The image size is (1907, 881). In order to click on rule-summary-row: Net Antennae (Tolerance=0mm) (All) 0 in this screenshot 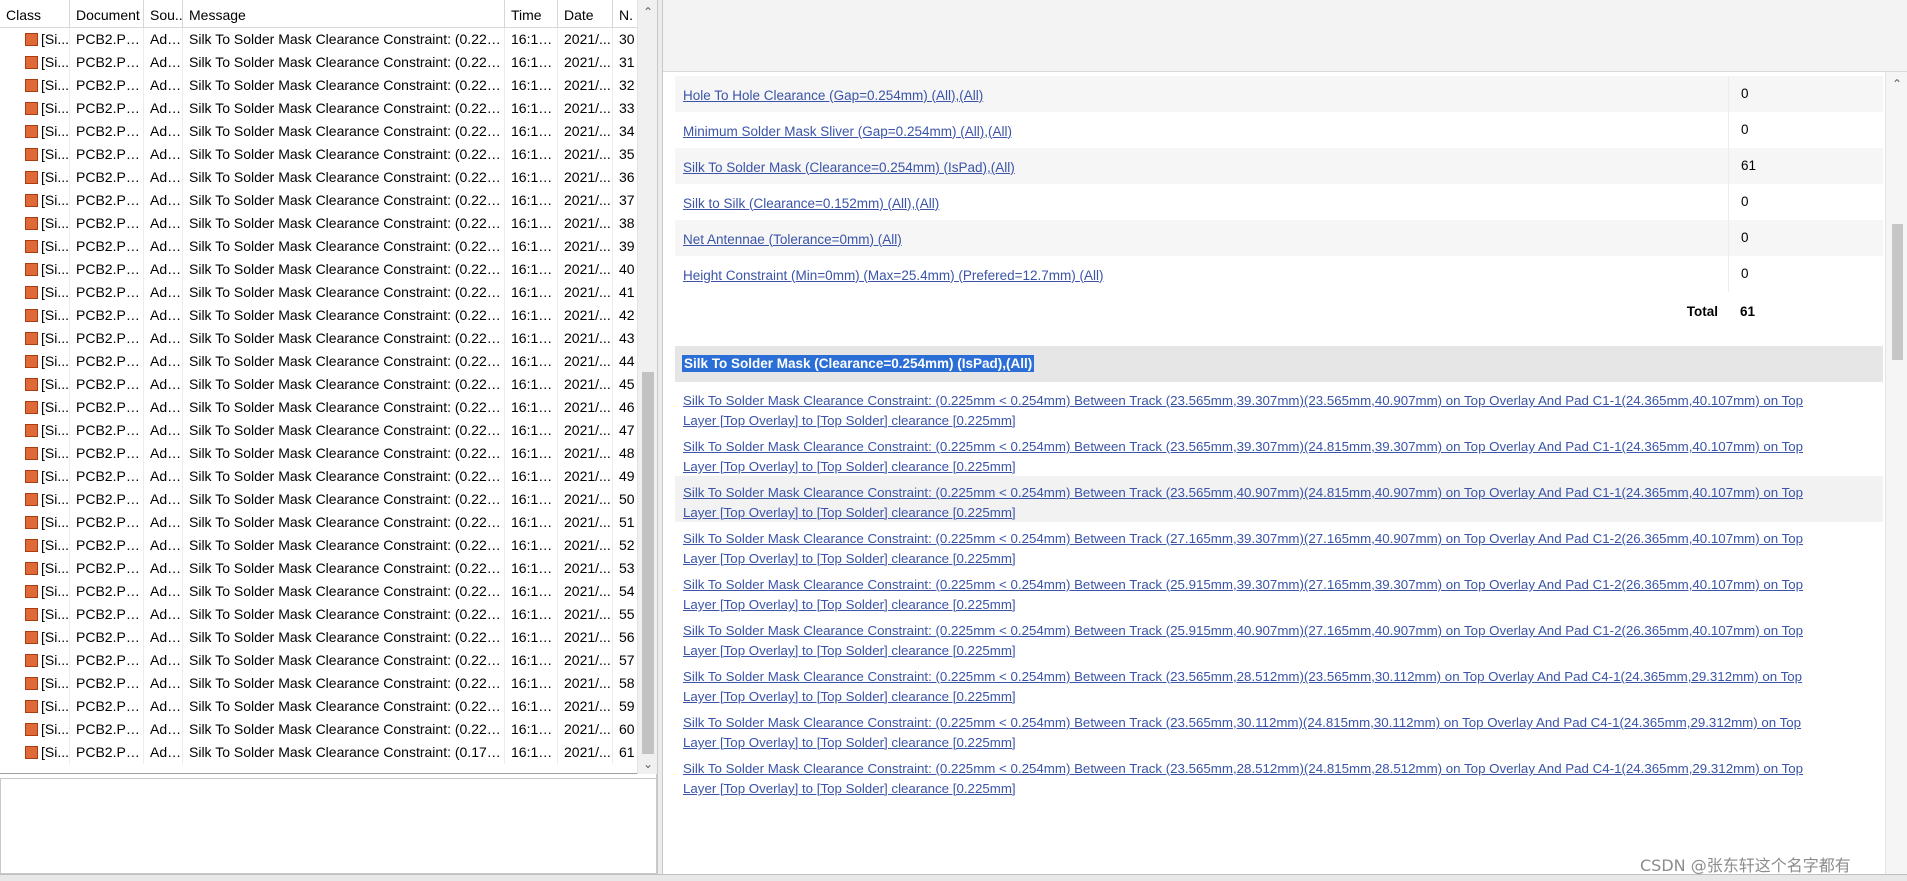, I will do `click(1279, 238)`.